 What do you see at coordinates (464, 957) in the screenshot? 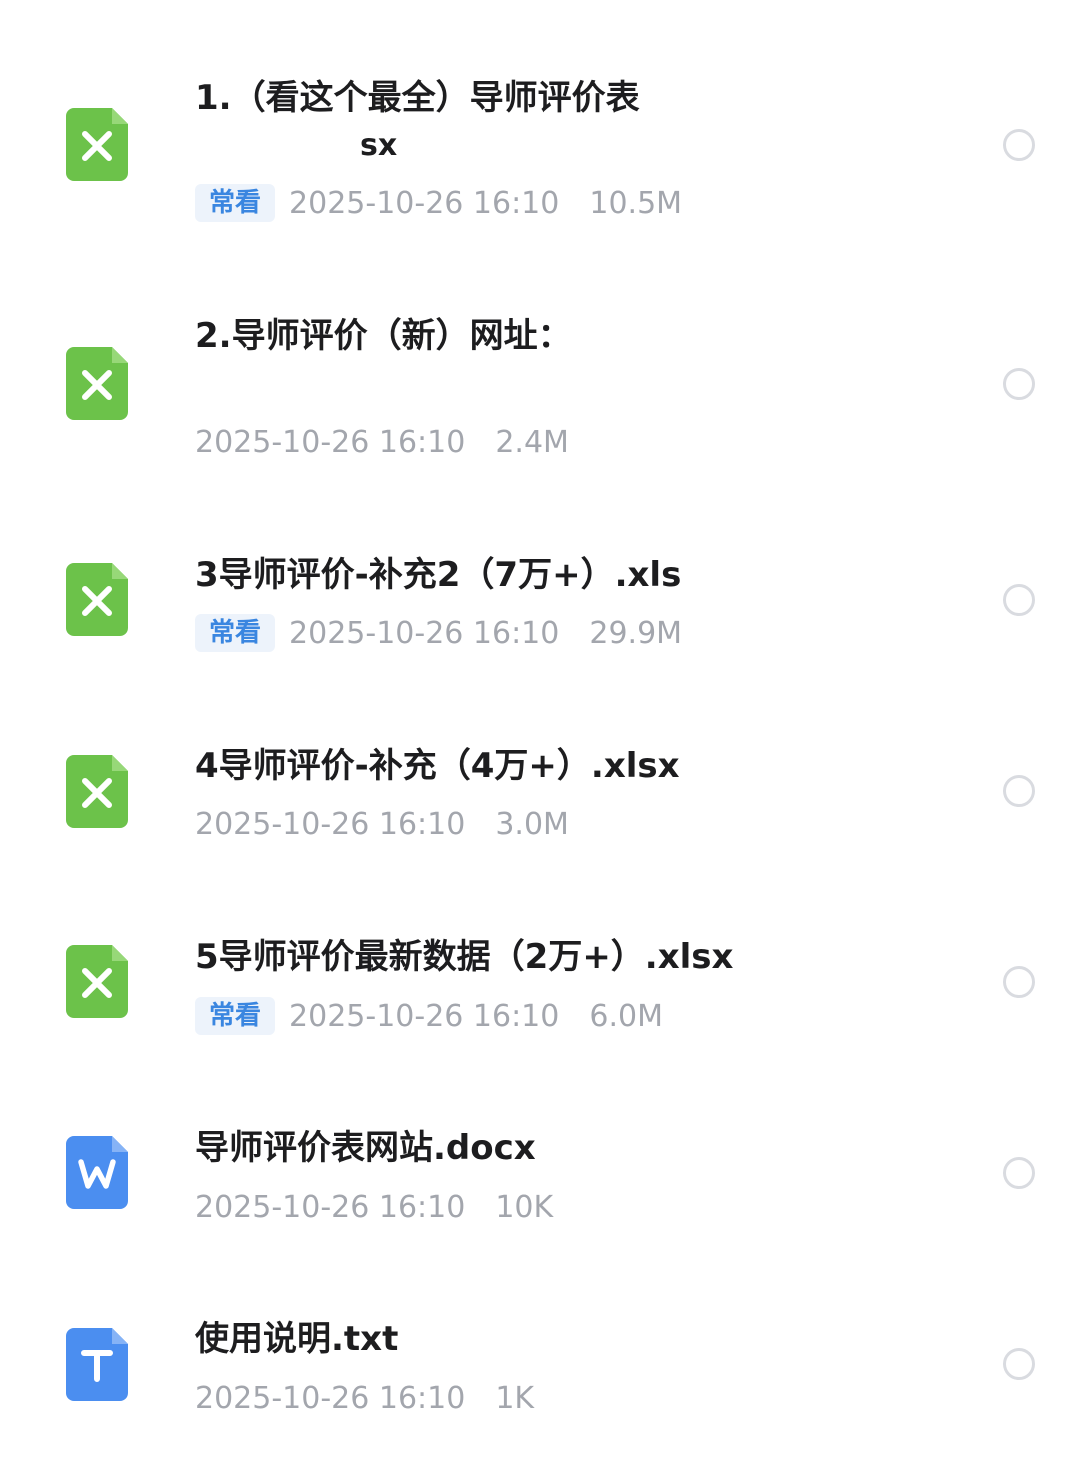
I see `file-name: 5导师评价最新数据（2万+）.xlsx` at bounding box center [464, 957].